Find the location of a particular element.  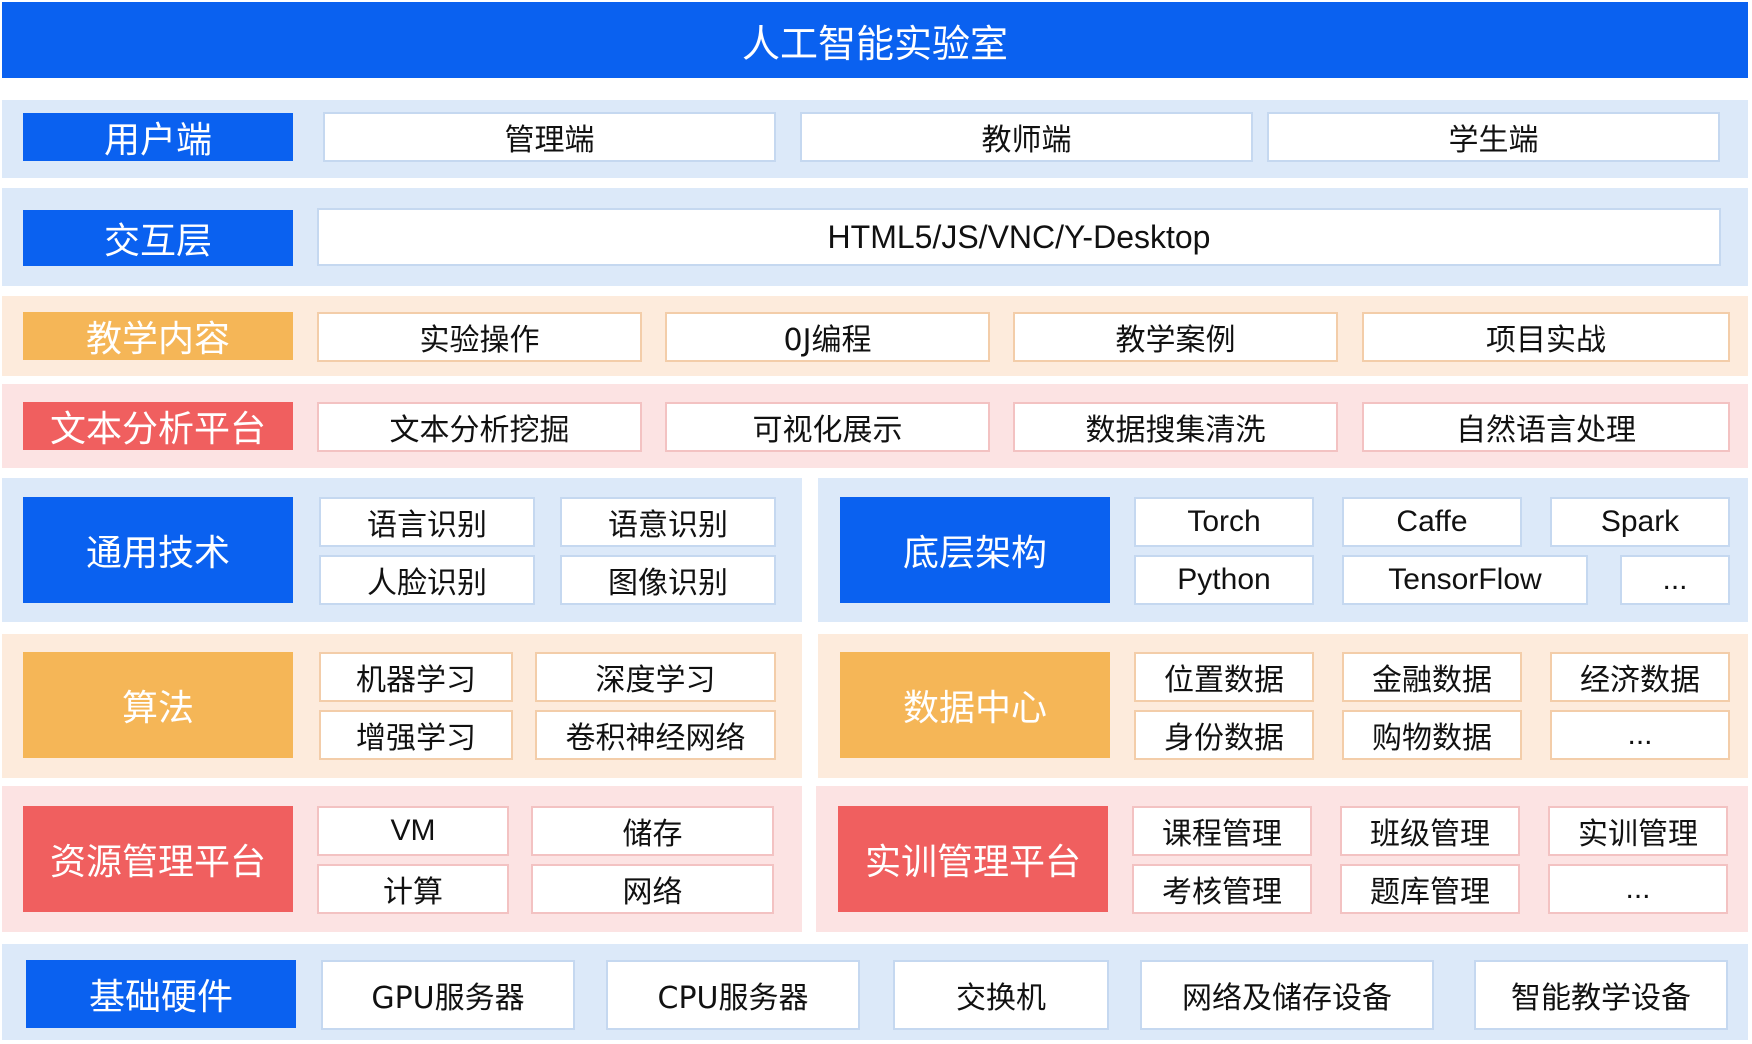

admin-end-item: 管理端 is located at coordinates (549, 137).